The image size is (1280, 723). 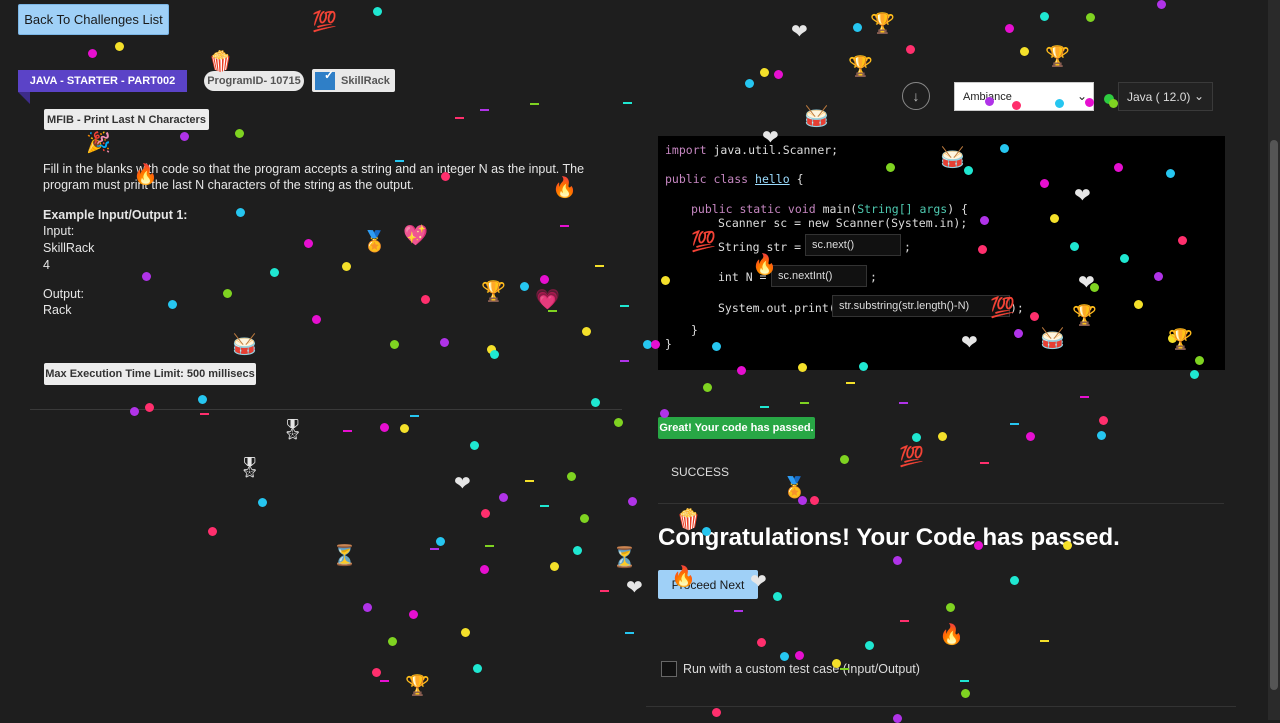 I want to click on theme-select: Ambiance ⌄, so click(x=1024, y=96).